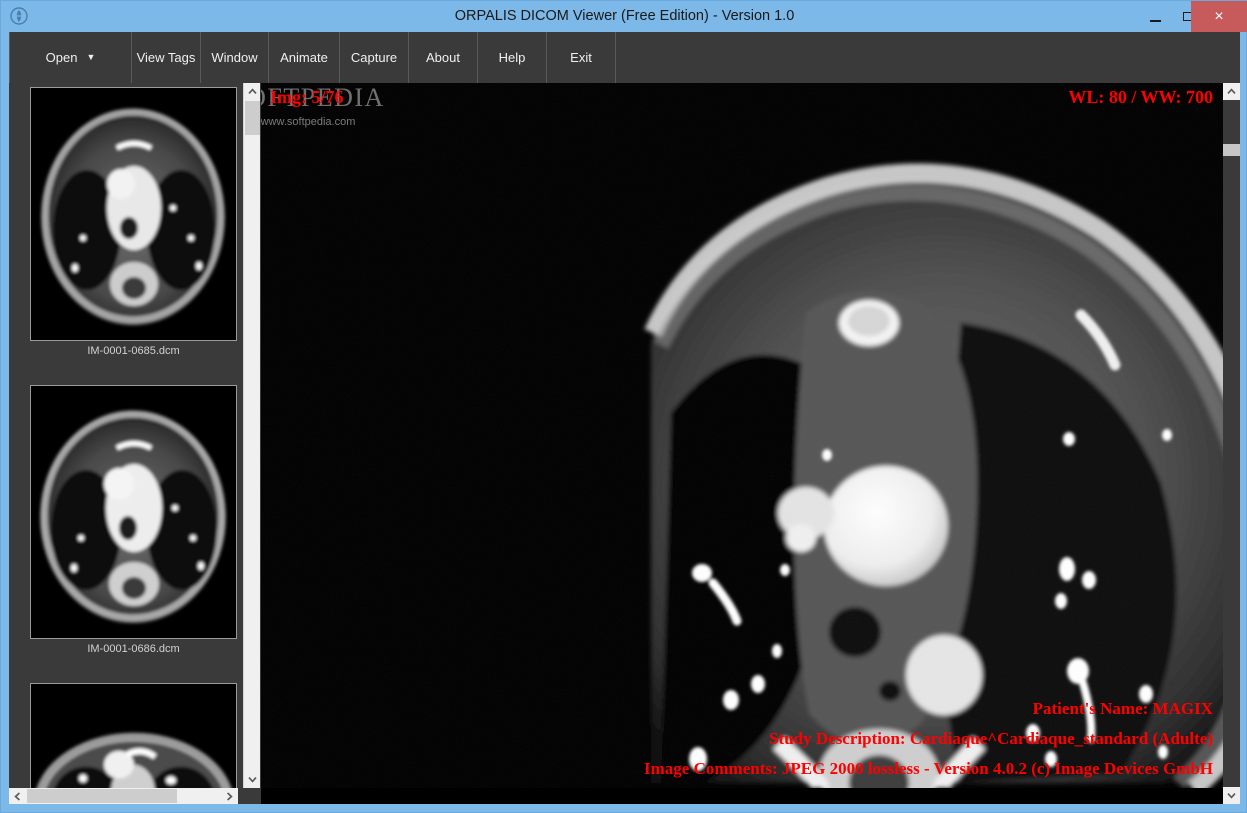 This screenshot has width=1247, height=813. Describe the element at coordinates (252, 118) in the screenshot. I see `thumbnail-scrollbar-thumb` at that location.